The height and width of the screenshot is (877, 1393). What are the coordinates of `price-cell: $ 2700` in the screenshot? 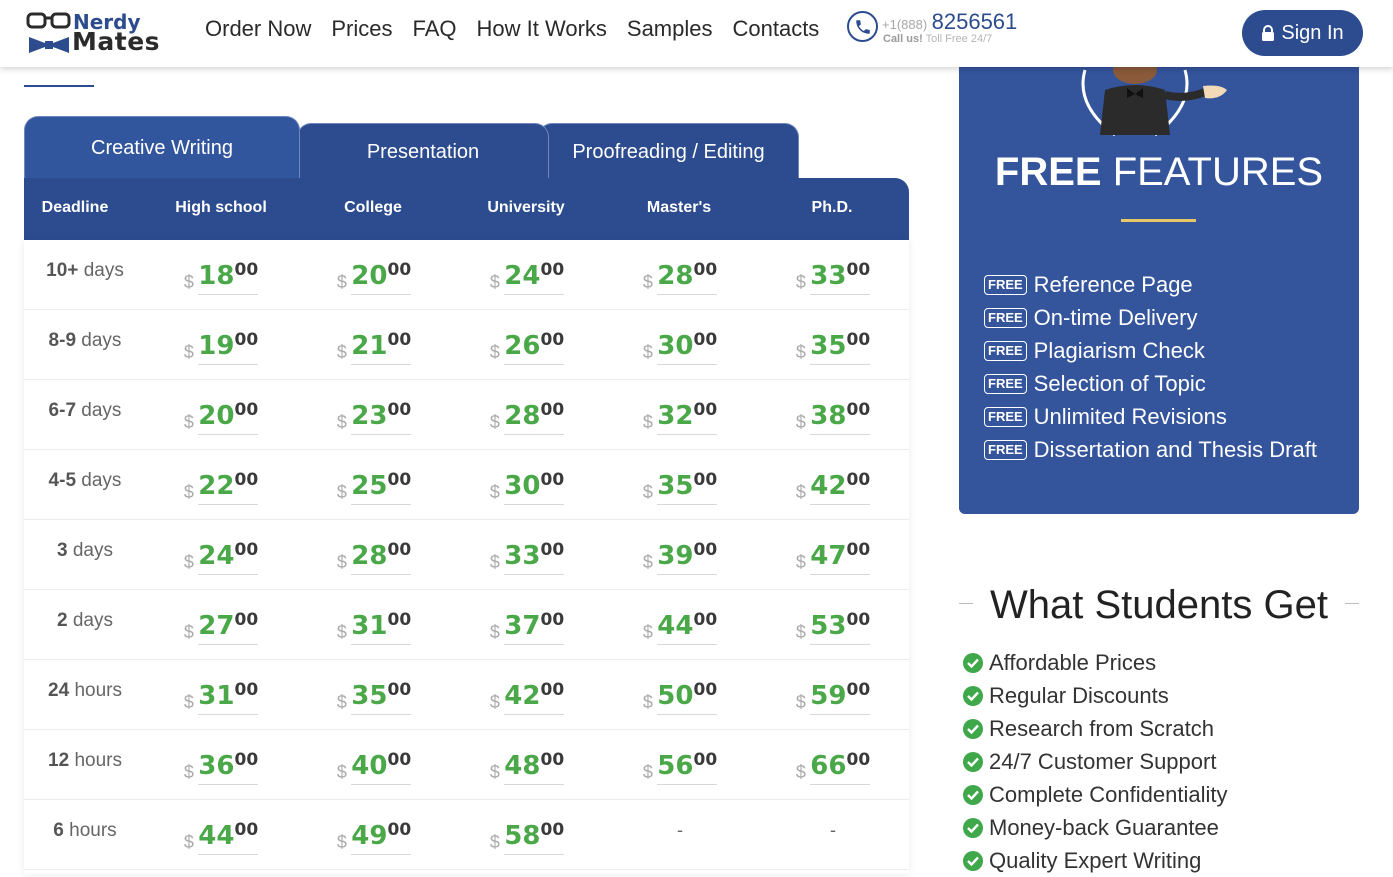 It's located at (221, 627).